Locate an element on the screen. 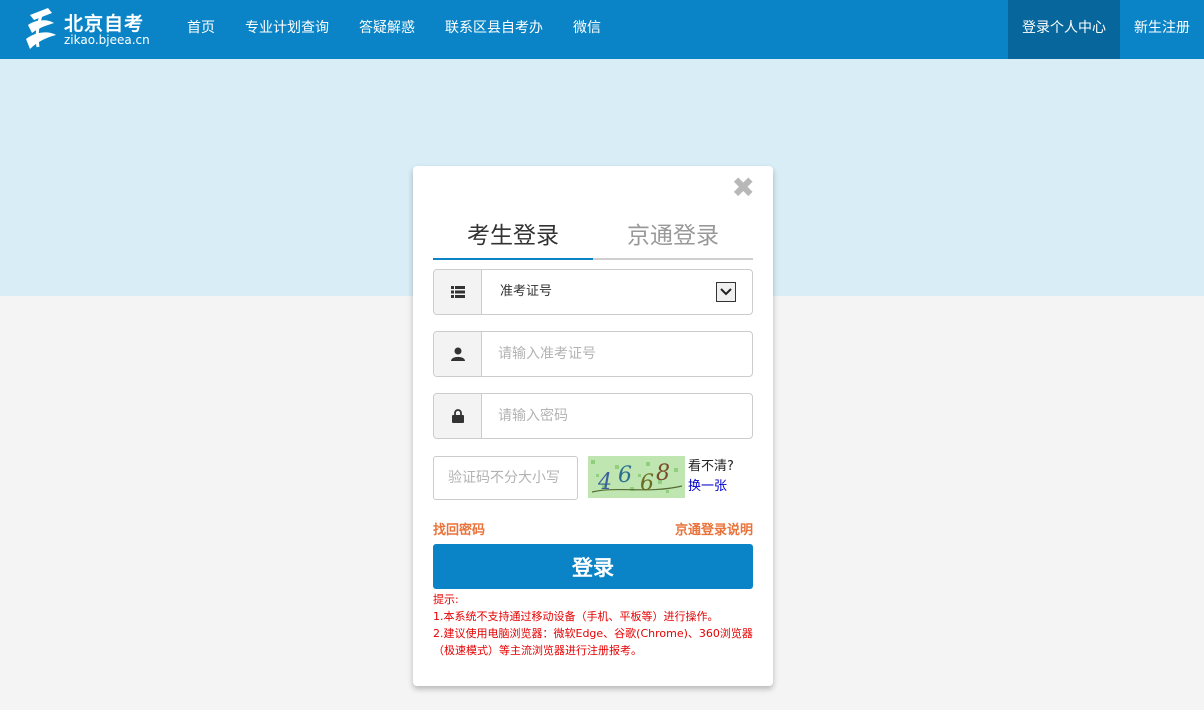 This screenshot has height=710, width=1204. exam-id-field is located at coordinates (593, 354).